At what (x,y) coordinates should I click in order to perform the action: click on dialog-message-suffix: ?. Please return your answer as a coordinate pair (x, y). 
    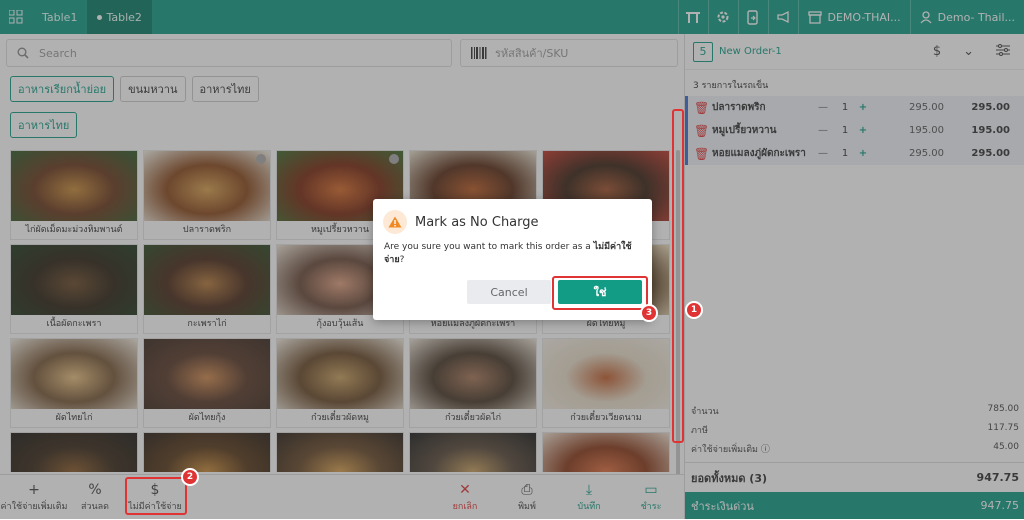
    Looking at the image, I should click on (402, 260).